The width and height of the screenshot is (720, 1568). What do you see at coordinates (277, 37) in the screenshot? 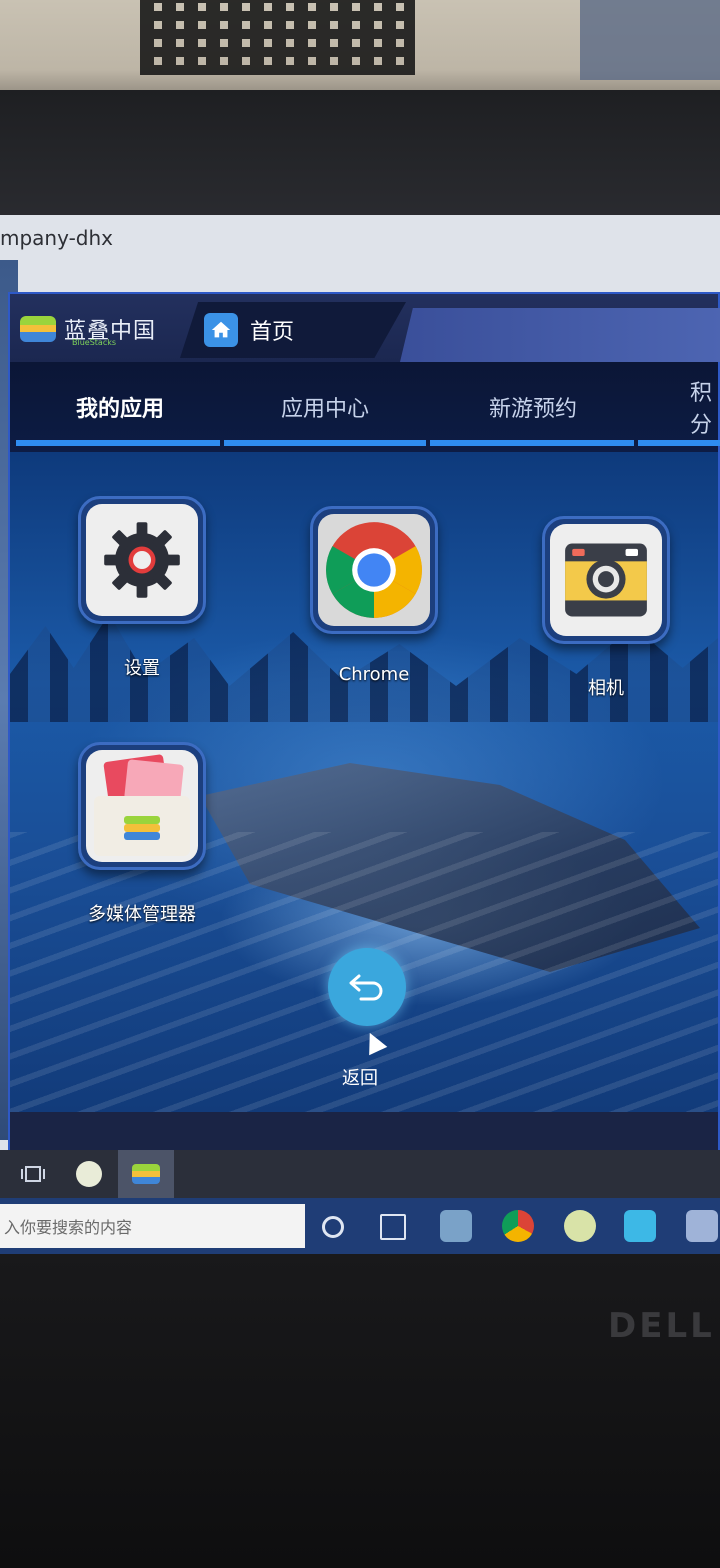
I see `qr-code-paper` at bounding box center [277, 37].